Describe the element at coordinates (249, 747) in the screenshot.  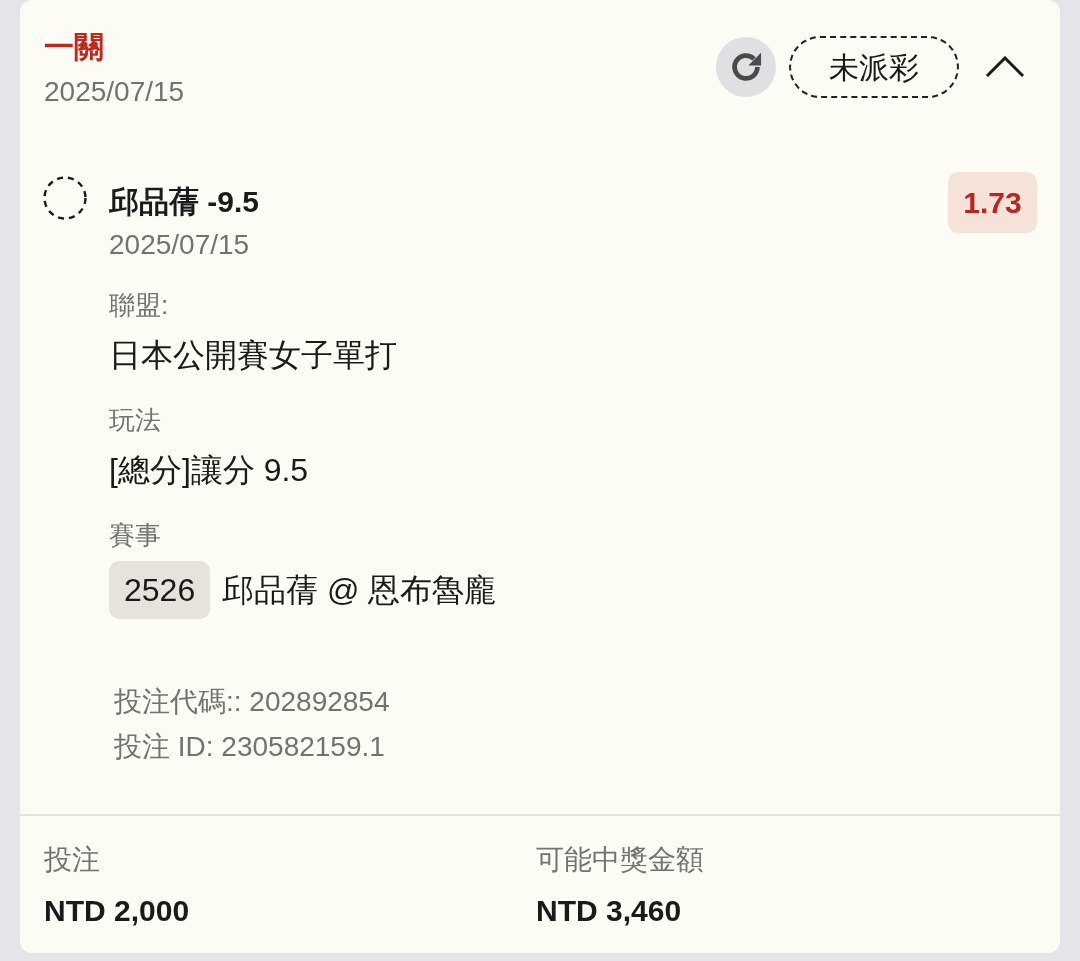
I see `bet-reference: 投注 ID: 230582159.1` at that location.